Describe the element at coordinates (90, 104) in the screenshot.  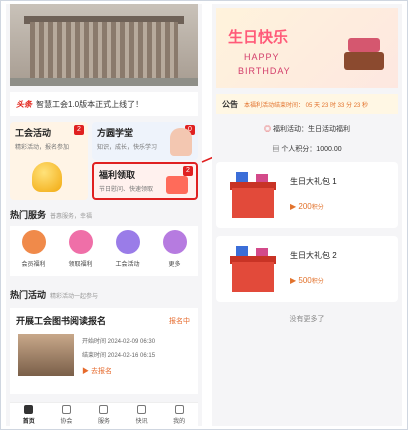
I see `news-text: 智慧工会1.0版本正式上线了！` at that location.